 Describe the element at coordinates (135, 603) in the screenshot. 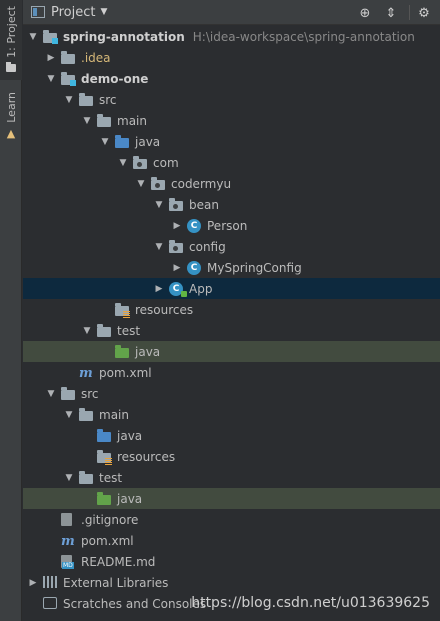

I see `tree-item-label: Scratches and Consoles` at that location.